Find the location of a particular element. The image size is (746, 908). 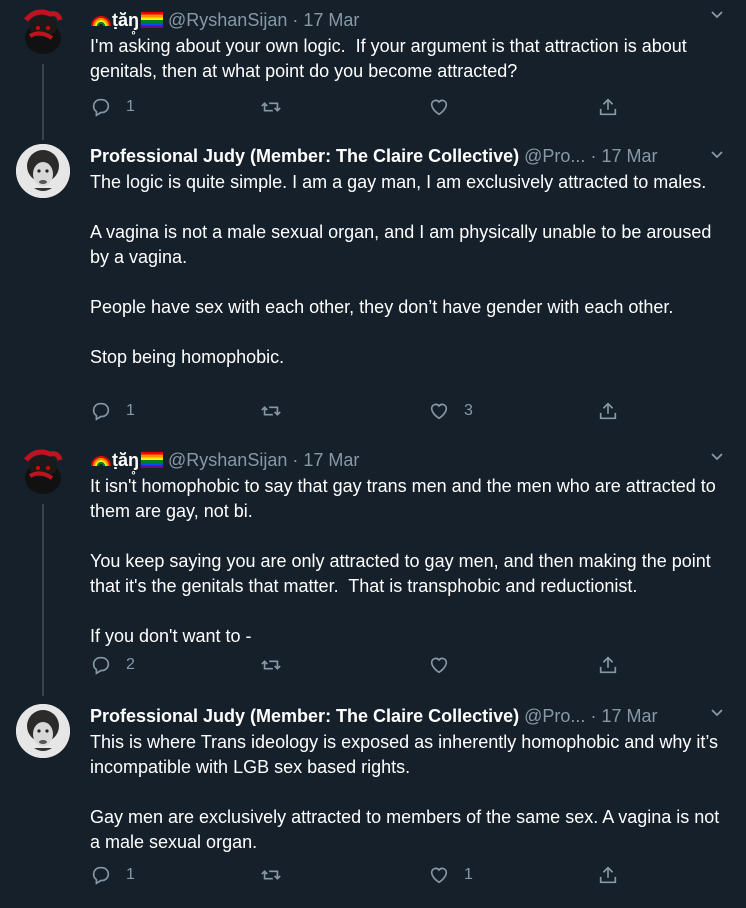

like-button: 3 is located at coordinates (450, 411).